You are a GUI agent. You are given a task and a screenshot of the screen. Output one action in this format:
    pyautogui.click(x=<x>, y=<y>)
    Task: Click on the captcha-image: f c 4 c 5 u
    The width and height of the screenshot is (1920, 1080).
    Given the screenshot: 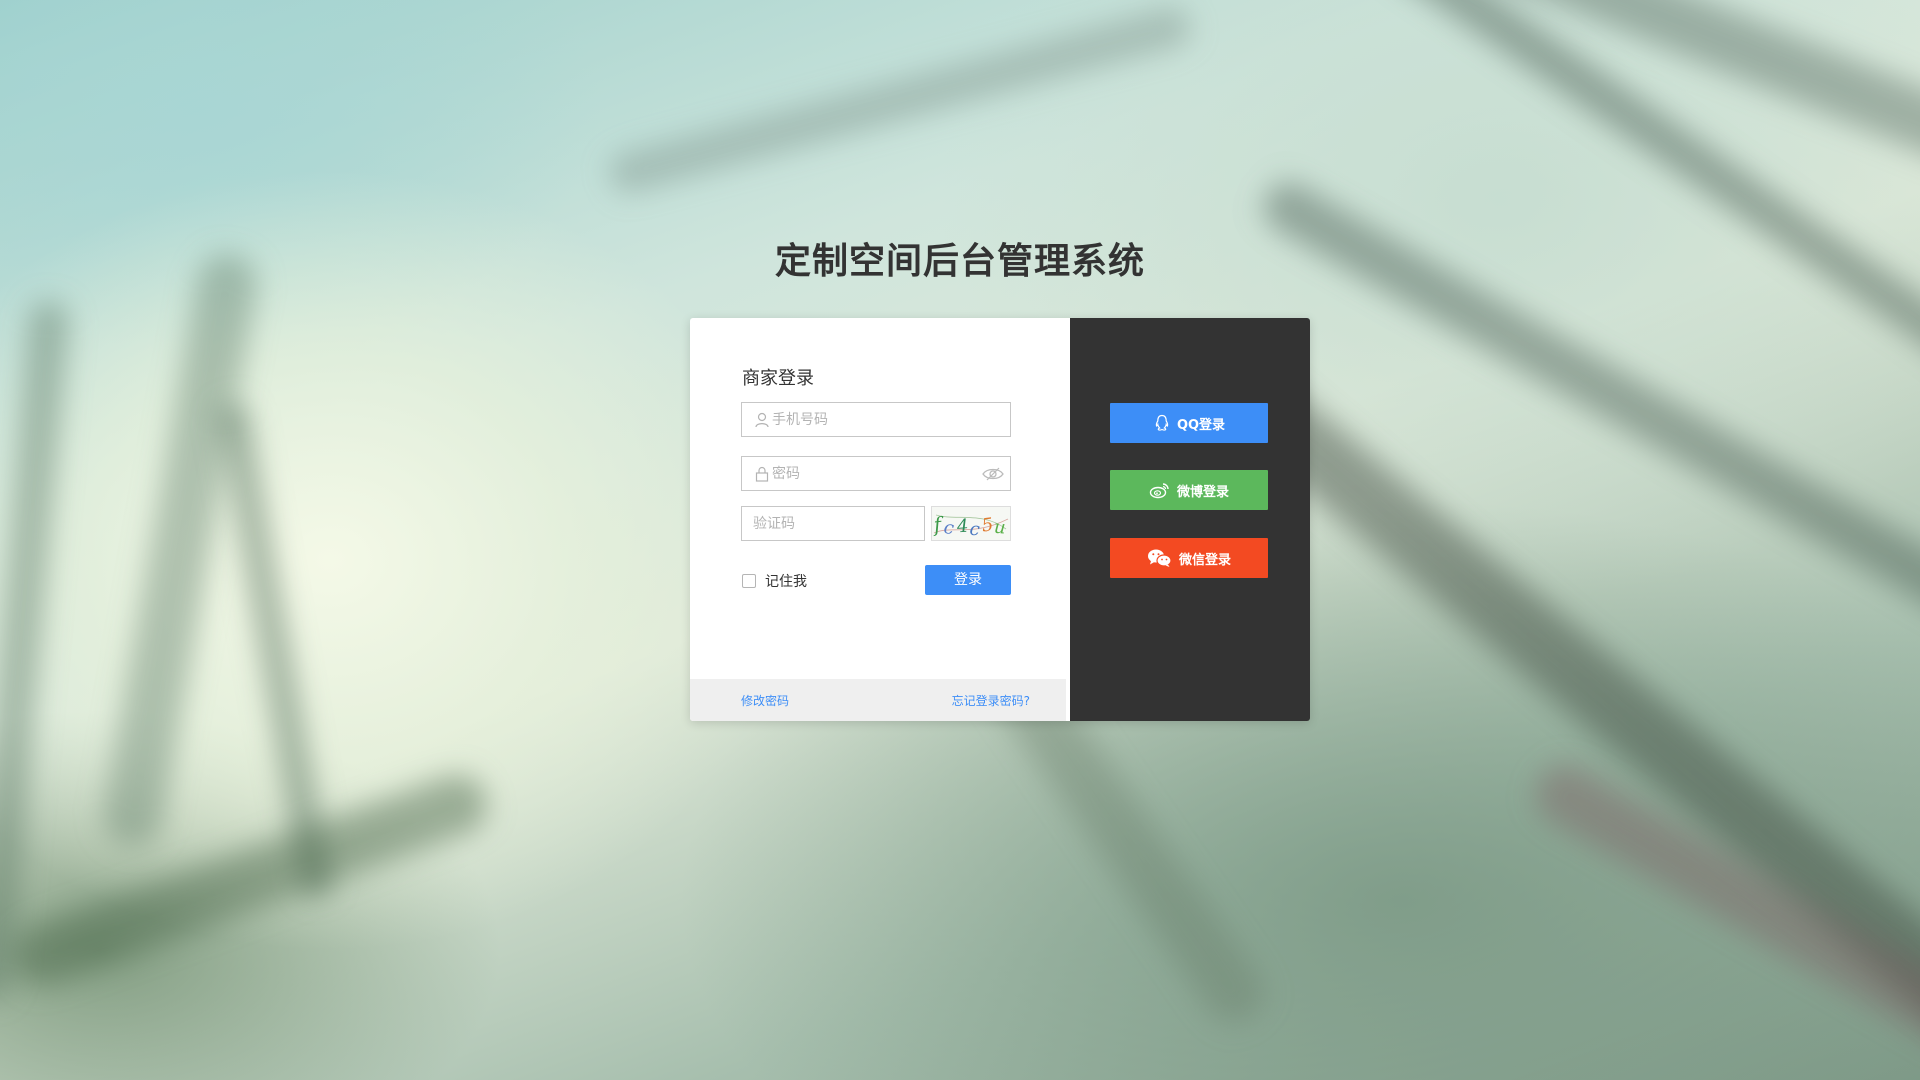 What is the action you would take?
    pyautogui.click(x=970, y=523)
    